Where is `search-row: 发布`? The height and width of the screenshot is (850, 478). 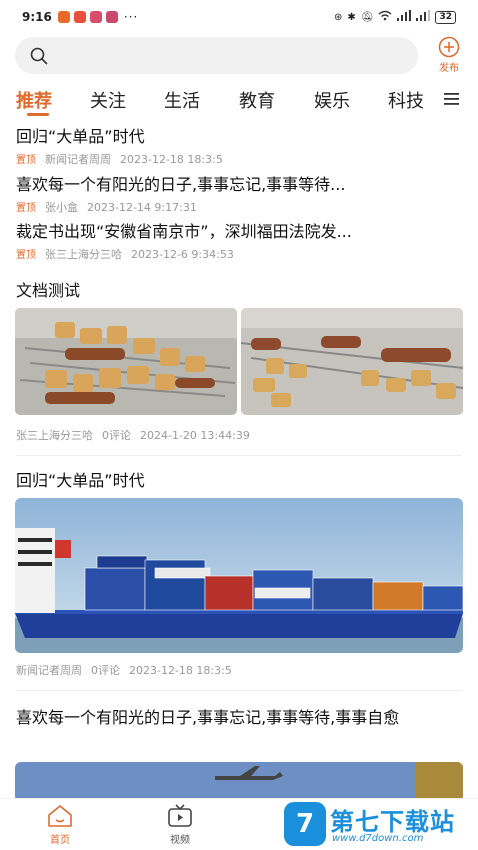
search-row: 发布 is located at coordinates (239, 56).